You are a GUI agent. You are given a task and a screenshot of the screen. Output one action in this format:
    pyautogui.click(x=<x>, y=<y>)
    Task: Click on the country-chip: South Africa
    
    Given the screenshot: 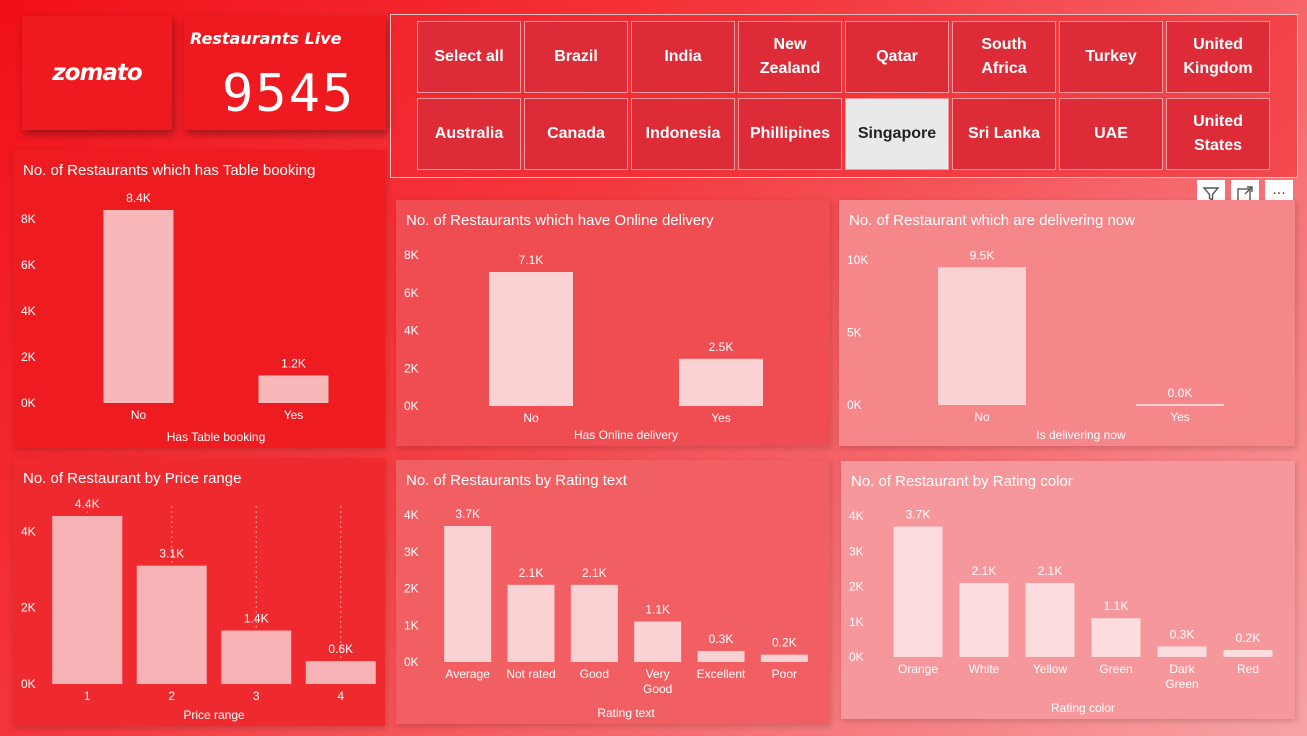 What is the action you would take?
    pyautogui.click(x=1004, y=57)
    